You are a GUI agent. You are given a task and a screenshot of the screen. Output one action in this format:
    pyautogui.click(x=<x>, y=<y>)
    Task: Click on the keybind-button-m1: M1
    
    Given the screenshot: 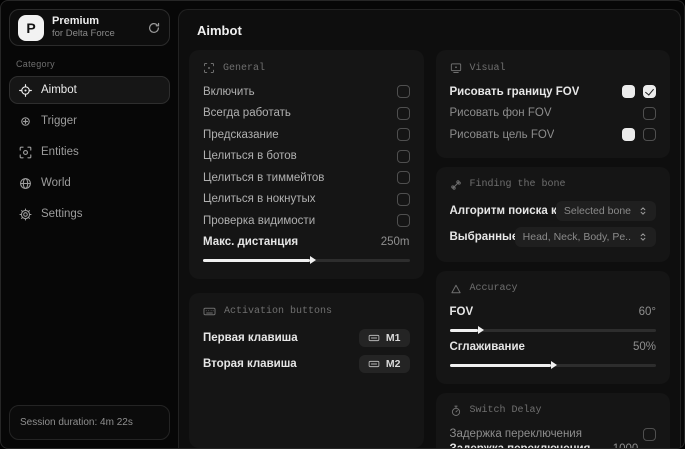 What is the action you would take?
    pyautogui.click(x=384, y=337)
    